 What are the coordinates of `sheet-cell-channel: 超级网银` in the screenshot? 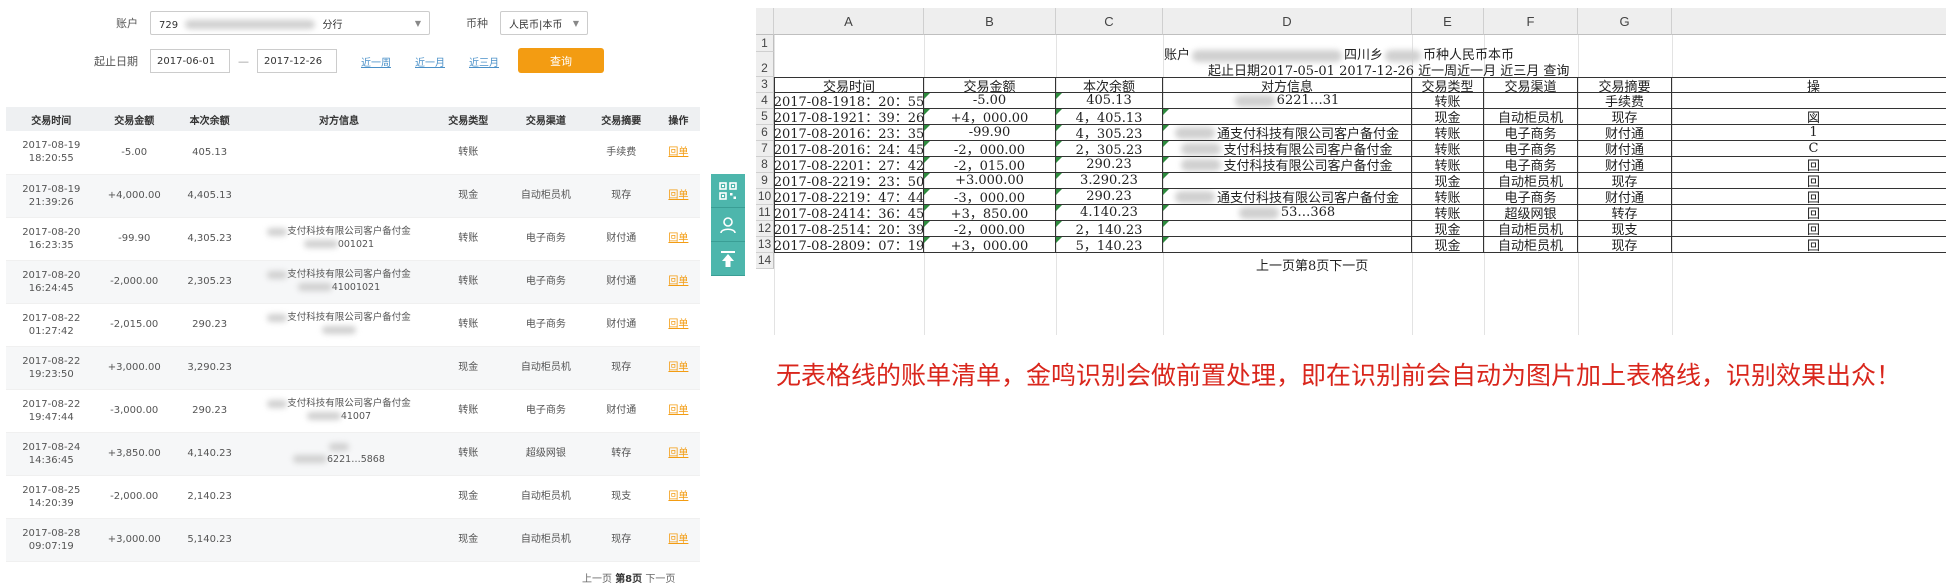 It's located at (1531, 213).